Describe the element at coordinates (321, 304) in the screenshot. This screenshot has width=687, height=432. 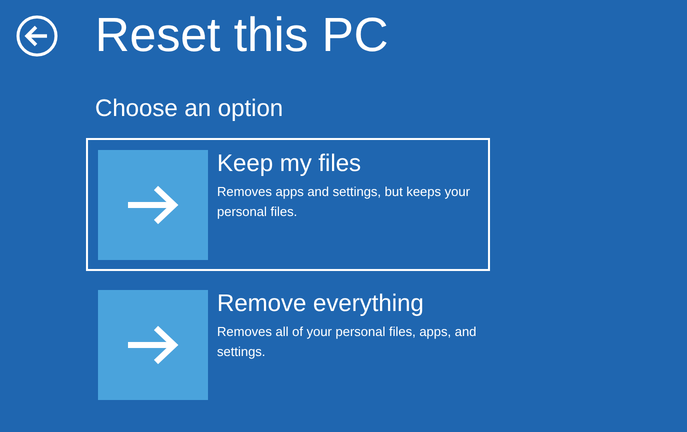
I see `option-title: Remove everything` at that location.